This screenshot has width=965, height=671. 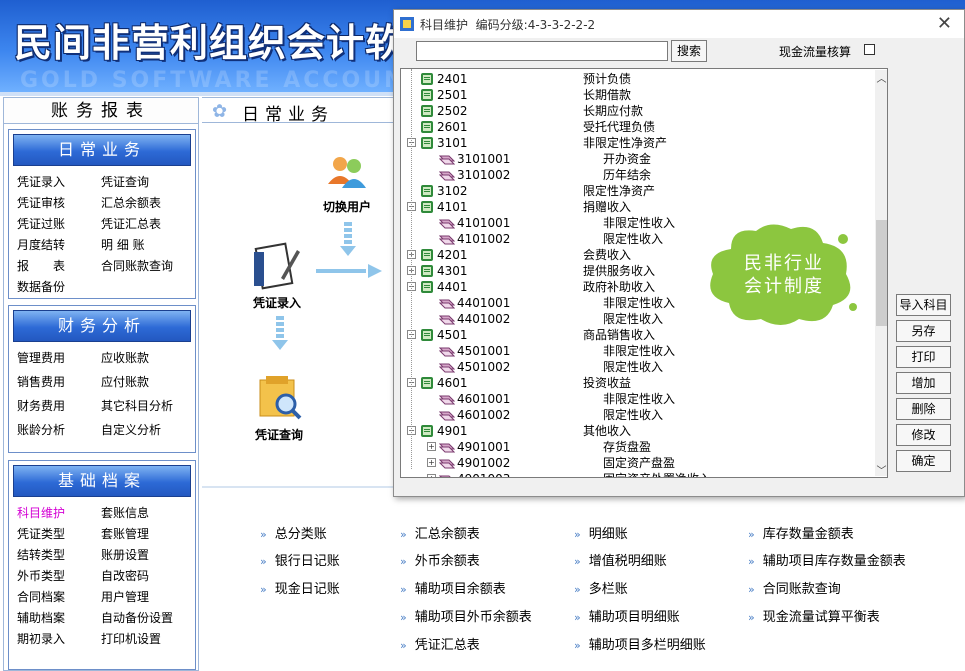 I want to click on report-link: » 增值税明细账, so click(x=620, y=559).